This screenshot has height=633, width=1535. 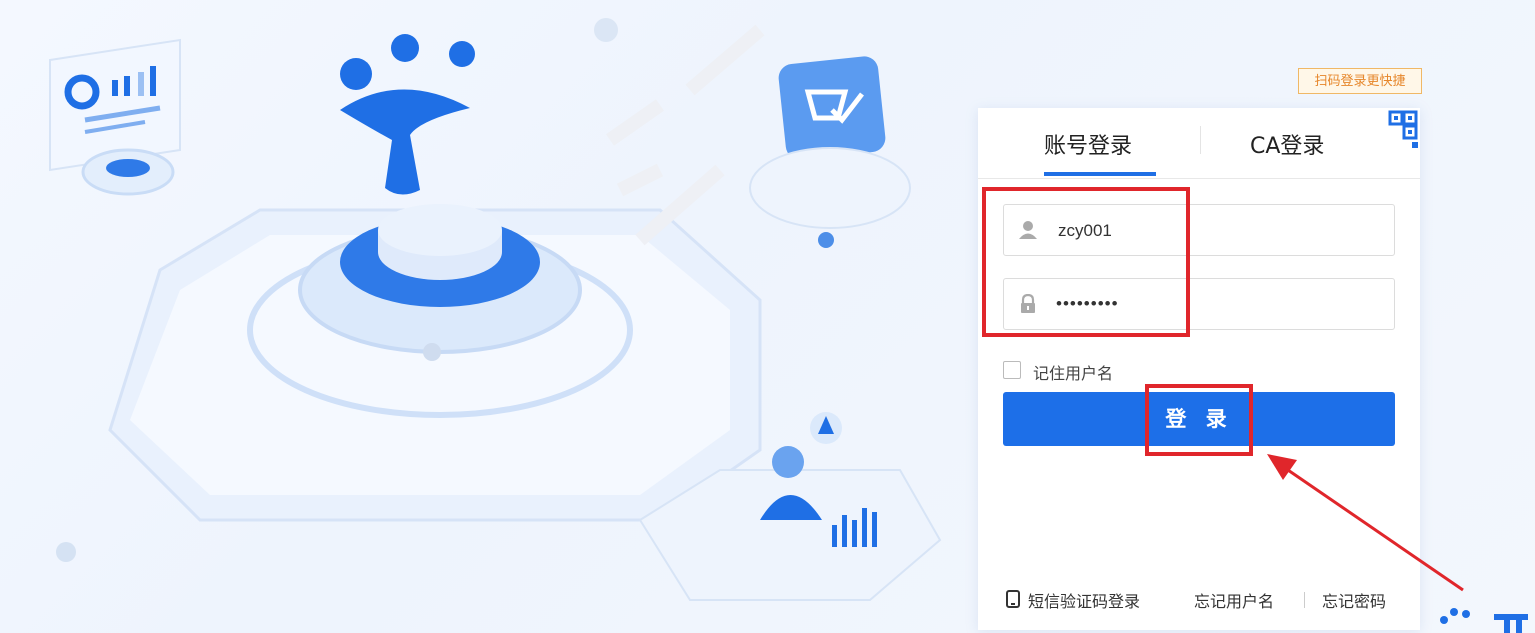 What do you see at coordinates (1199, 143) in the screenshot?
I see `login-tabs: 账号登录 CA登录` at bounding box center [1199, 143].